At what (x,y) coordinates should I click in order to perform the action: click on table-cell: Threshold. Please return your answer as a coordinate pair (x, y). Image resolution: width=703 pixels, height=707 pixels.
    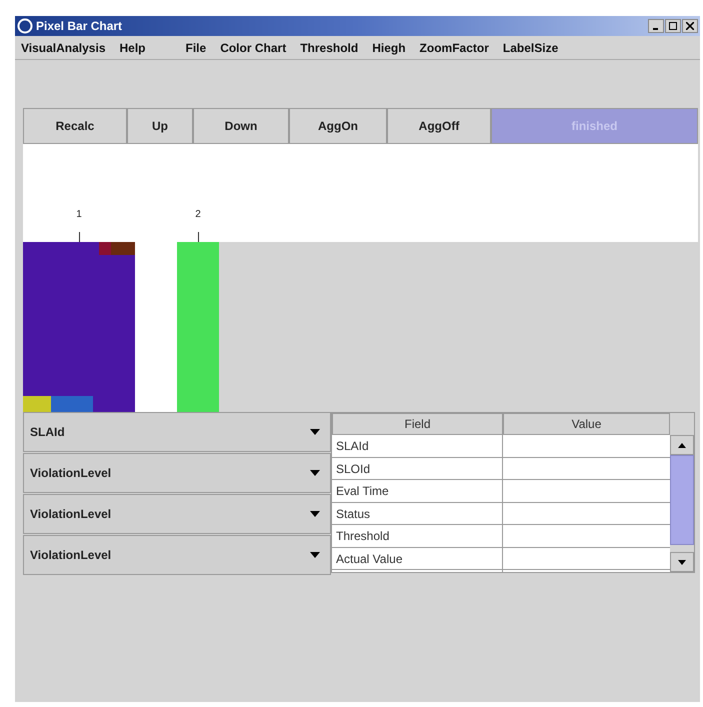
    Looking at the image, I should click on (417, 535).